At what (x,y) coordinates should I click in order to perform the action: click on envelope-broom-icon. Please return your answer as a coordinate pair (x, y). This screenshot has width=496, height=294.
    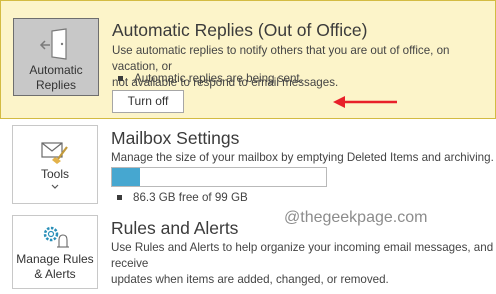
    Looking at the image, I should click on (54, 153).